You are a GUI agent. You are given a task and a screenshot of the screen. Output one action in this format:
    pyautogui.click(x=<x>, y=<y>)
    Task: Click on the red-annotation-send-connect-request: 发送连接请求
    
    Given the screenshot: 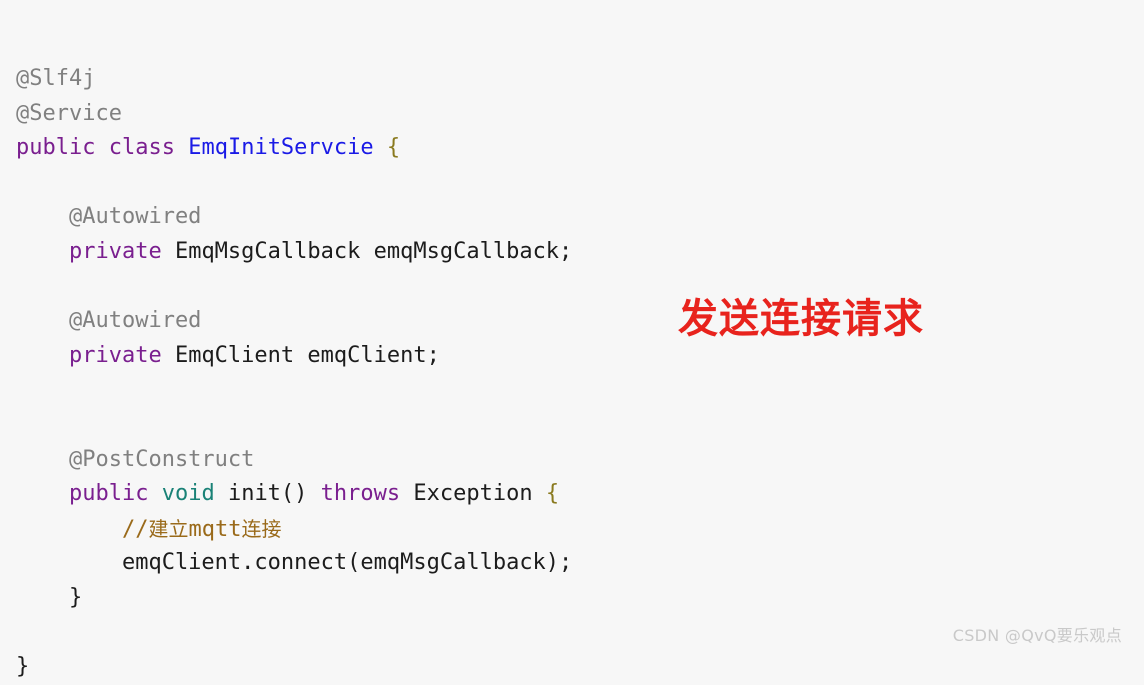 What is the action you would take?
    pyautogui.click(x=801, y=319)
    